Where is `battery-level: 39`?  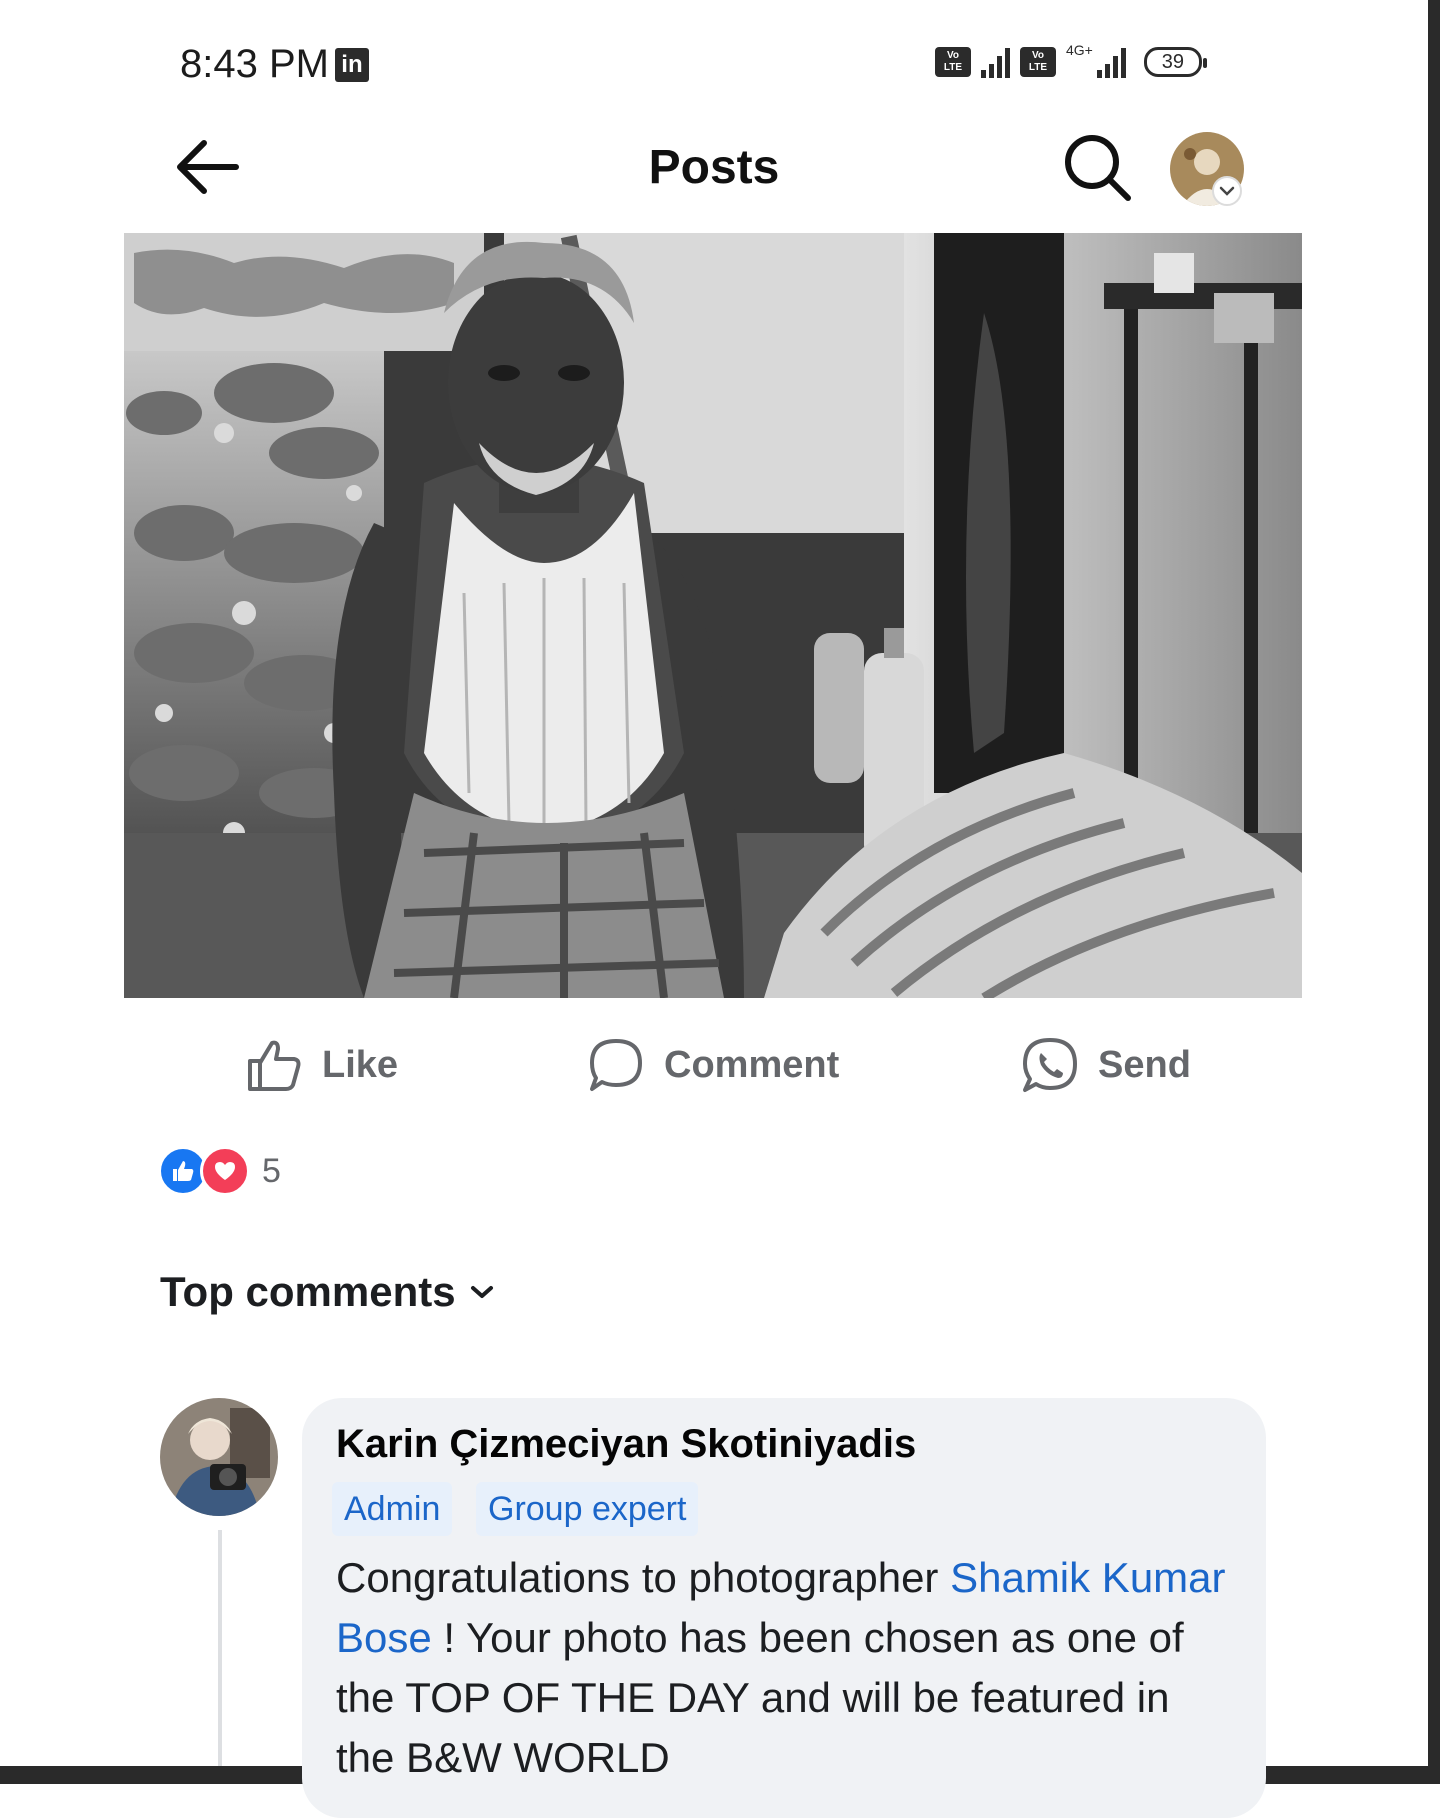
battery-level: 39 is located at coordinates (1172, 61).